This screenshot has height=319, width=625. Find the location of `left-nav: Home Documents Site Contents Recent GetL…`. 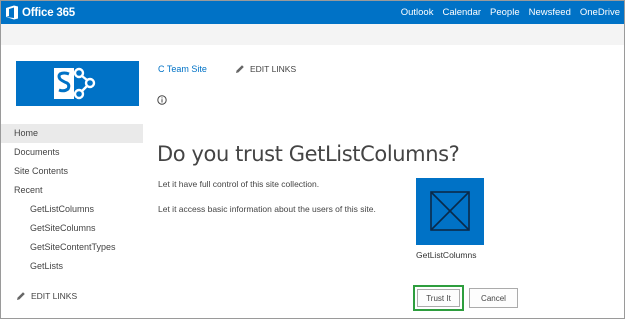

left-nav: Home Documents Site Contents Recent GetL… is located at coordinates (72, 200).